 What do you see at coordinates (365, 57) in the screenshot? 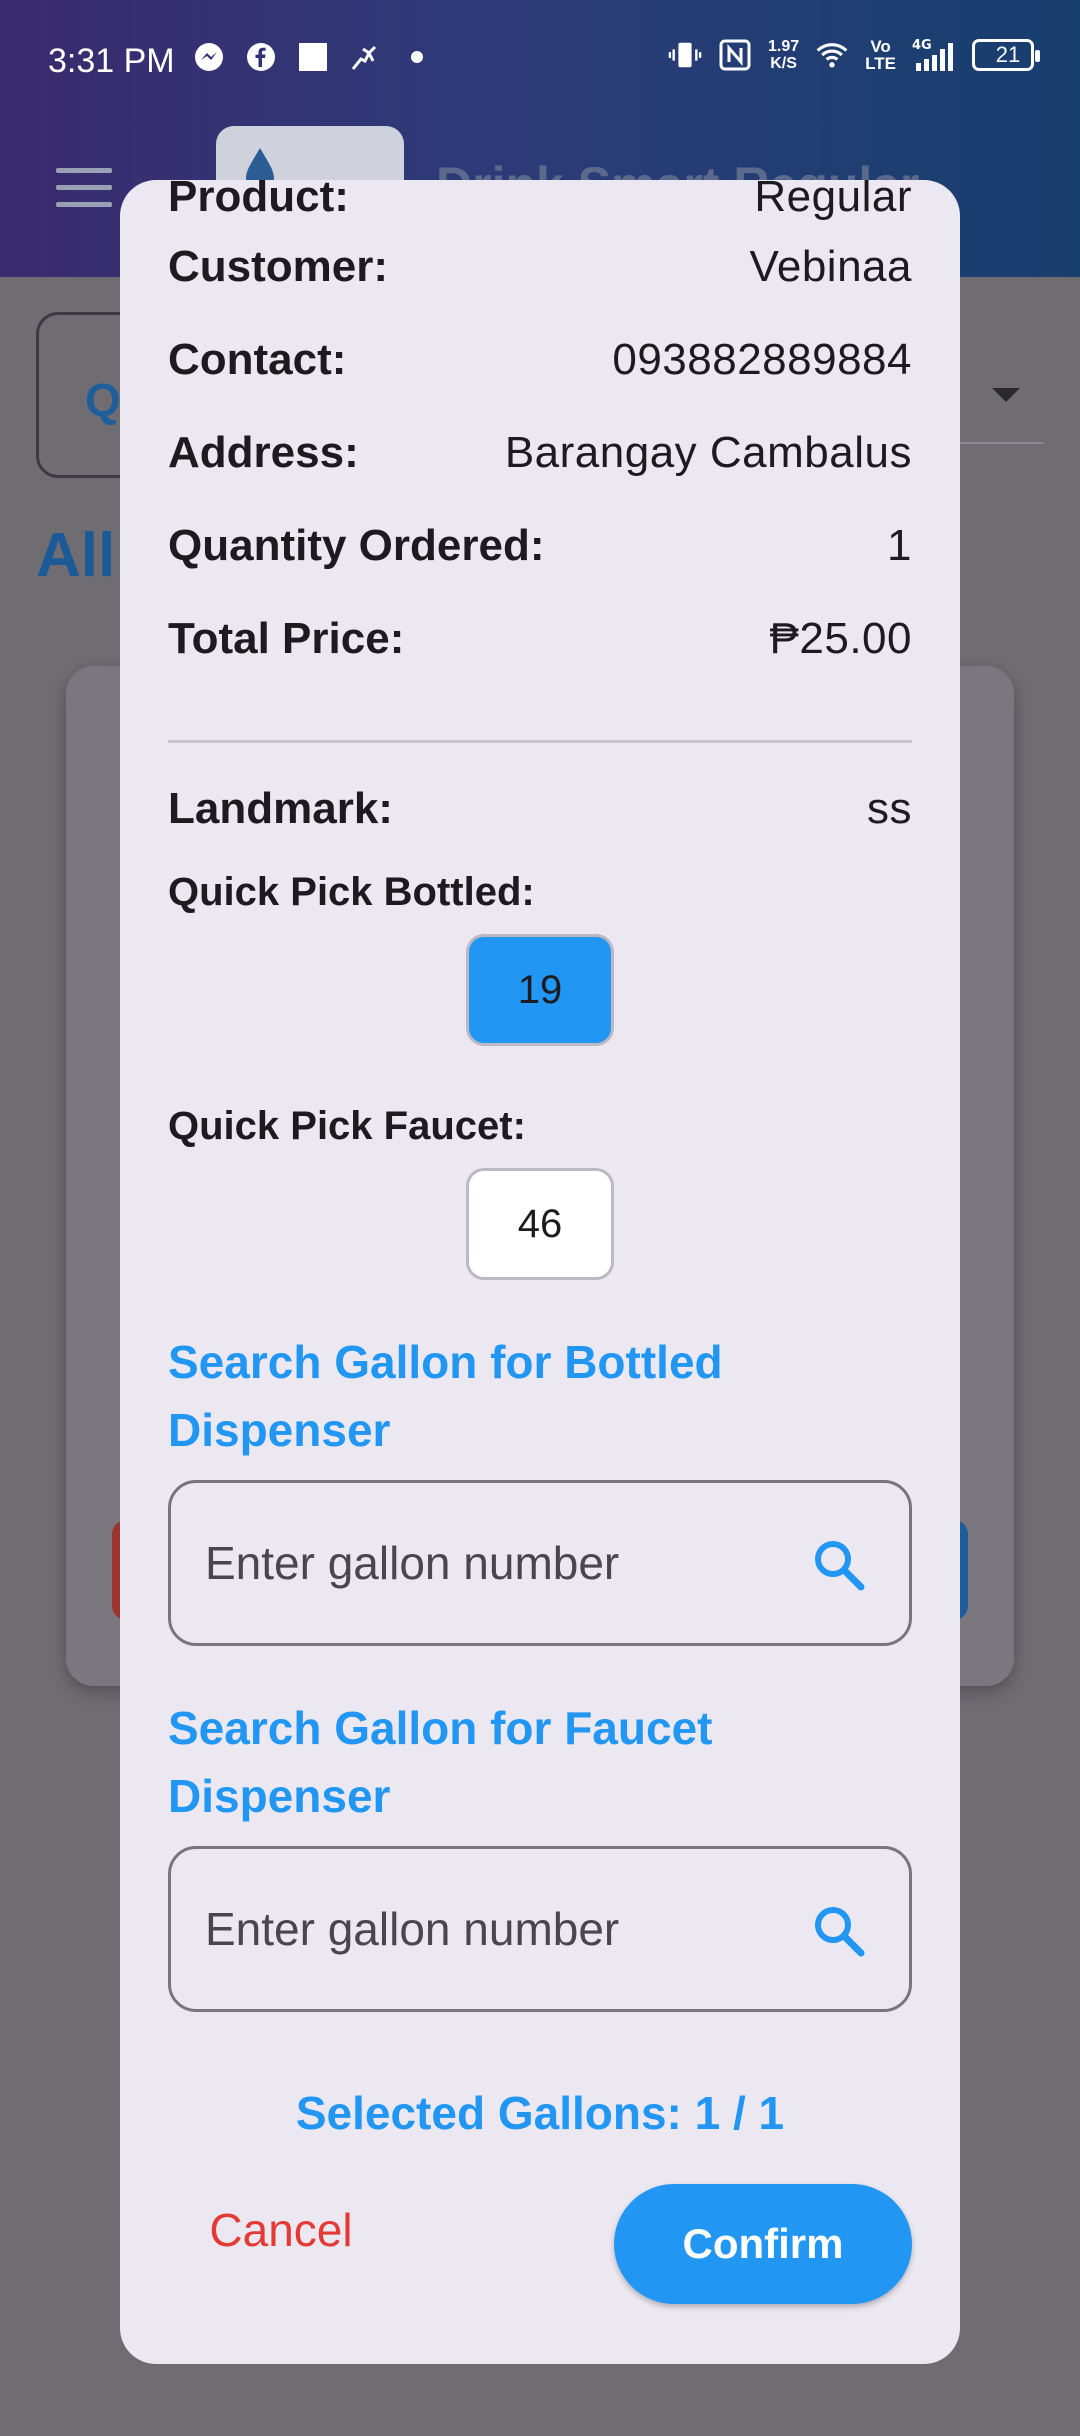
I see `activity-icon` at bounding box center [365, 57].